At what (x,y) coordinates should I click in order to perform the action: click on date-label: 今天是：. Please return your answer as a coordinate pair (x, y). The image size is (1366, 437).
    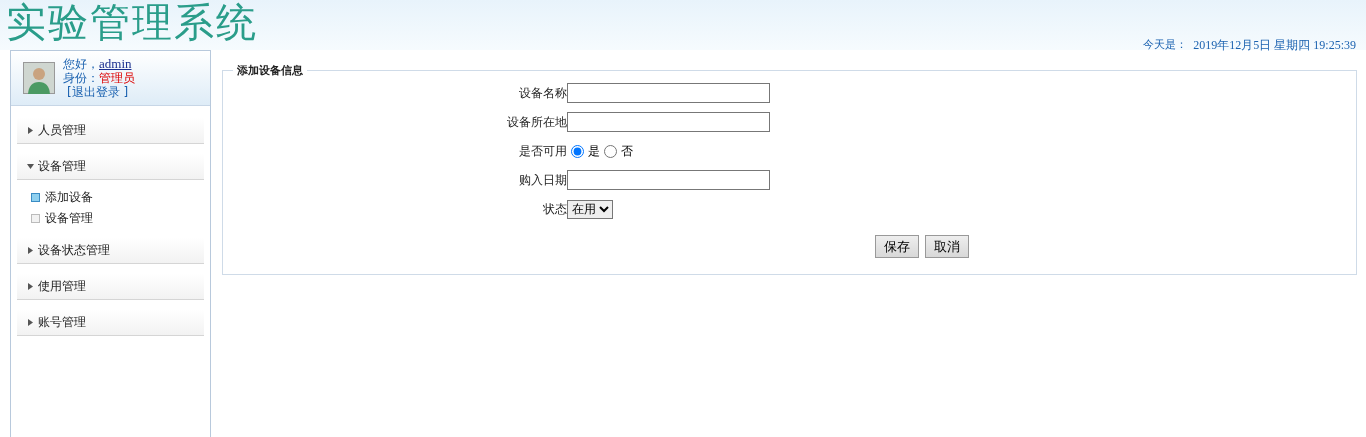
    Looking at the image, I should click on (1165, 45).